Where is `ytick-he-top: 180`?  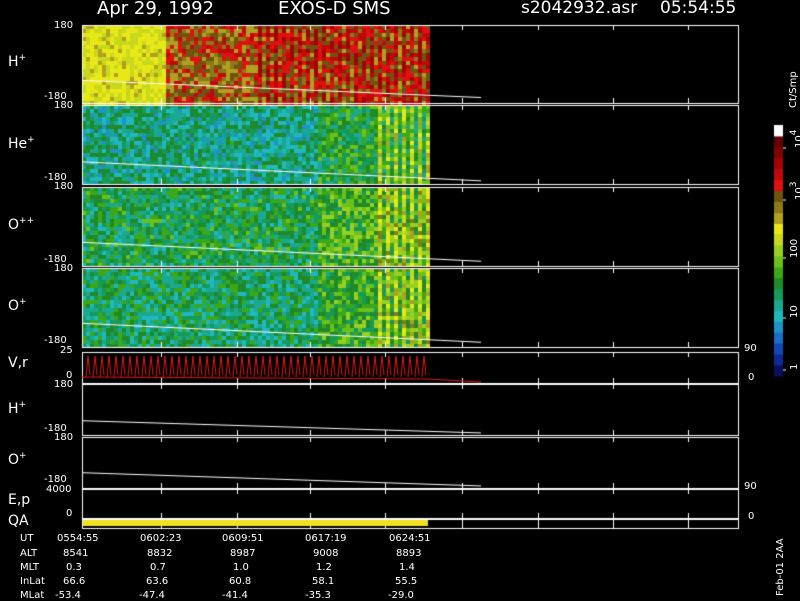
ytick-he-top: 180 is located at coordinates (64, 105).